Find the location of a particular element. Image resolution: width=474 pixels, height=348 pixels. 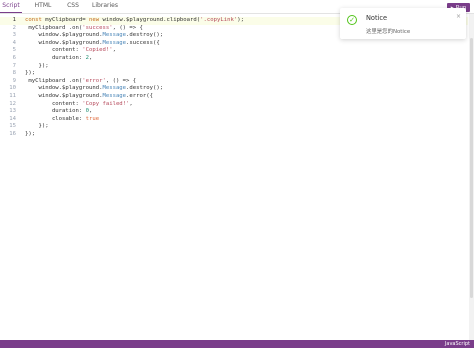

line-number: 14 is located at coordinates (12, 118).